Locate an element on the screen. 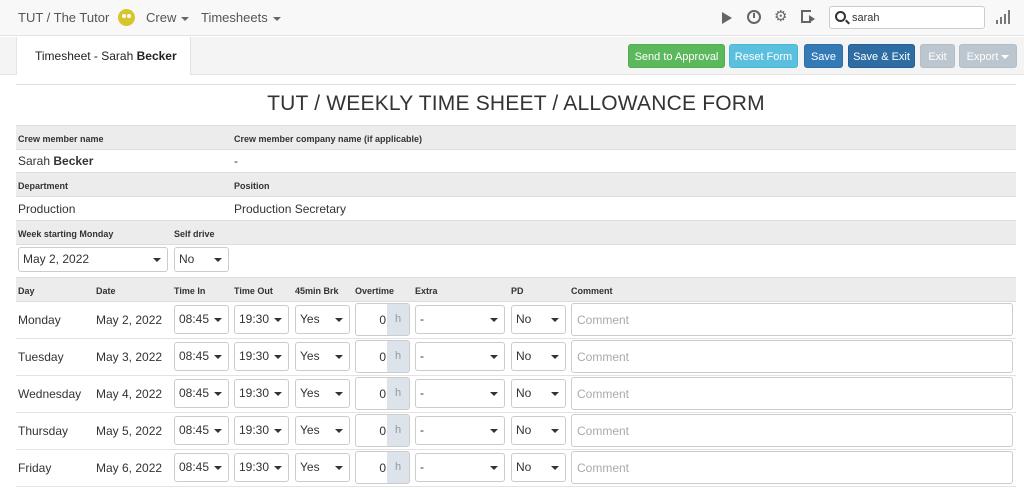  col-time-in: Time In is located at coordinates (190, 291).